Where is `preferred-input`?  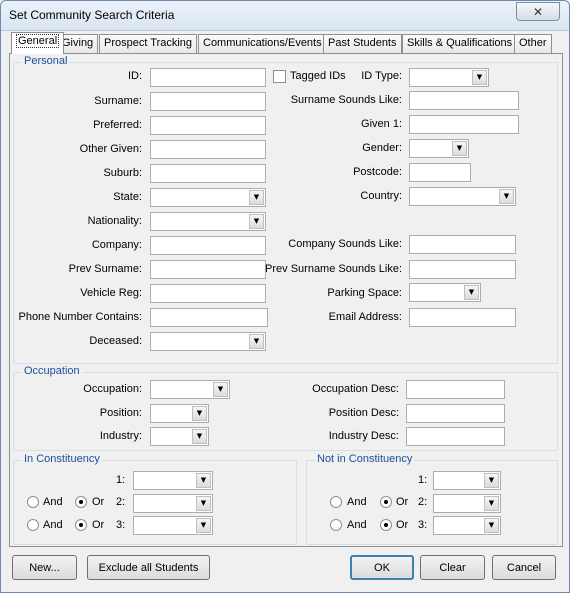
preferred-input is located at coordinates (208, 125).